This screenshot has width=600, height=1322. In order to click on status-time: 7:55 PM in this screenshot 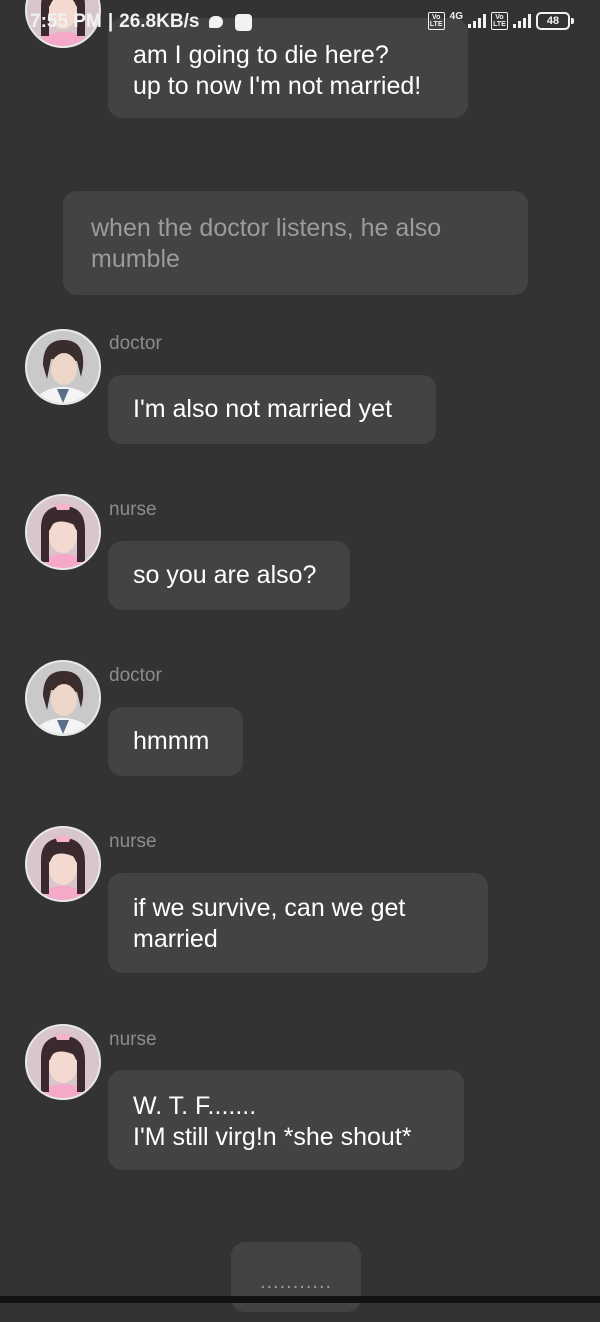, I will do `click(66, 21)`.